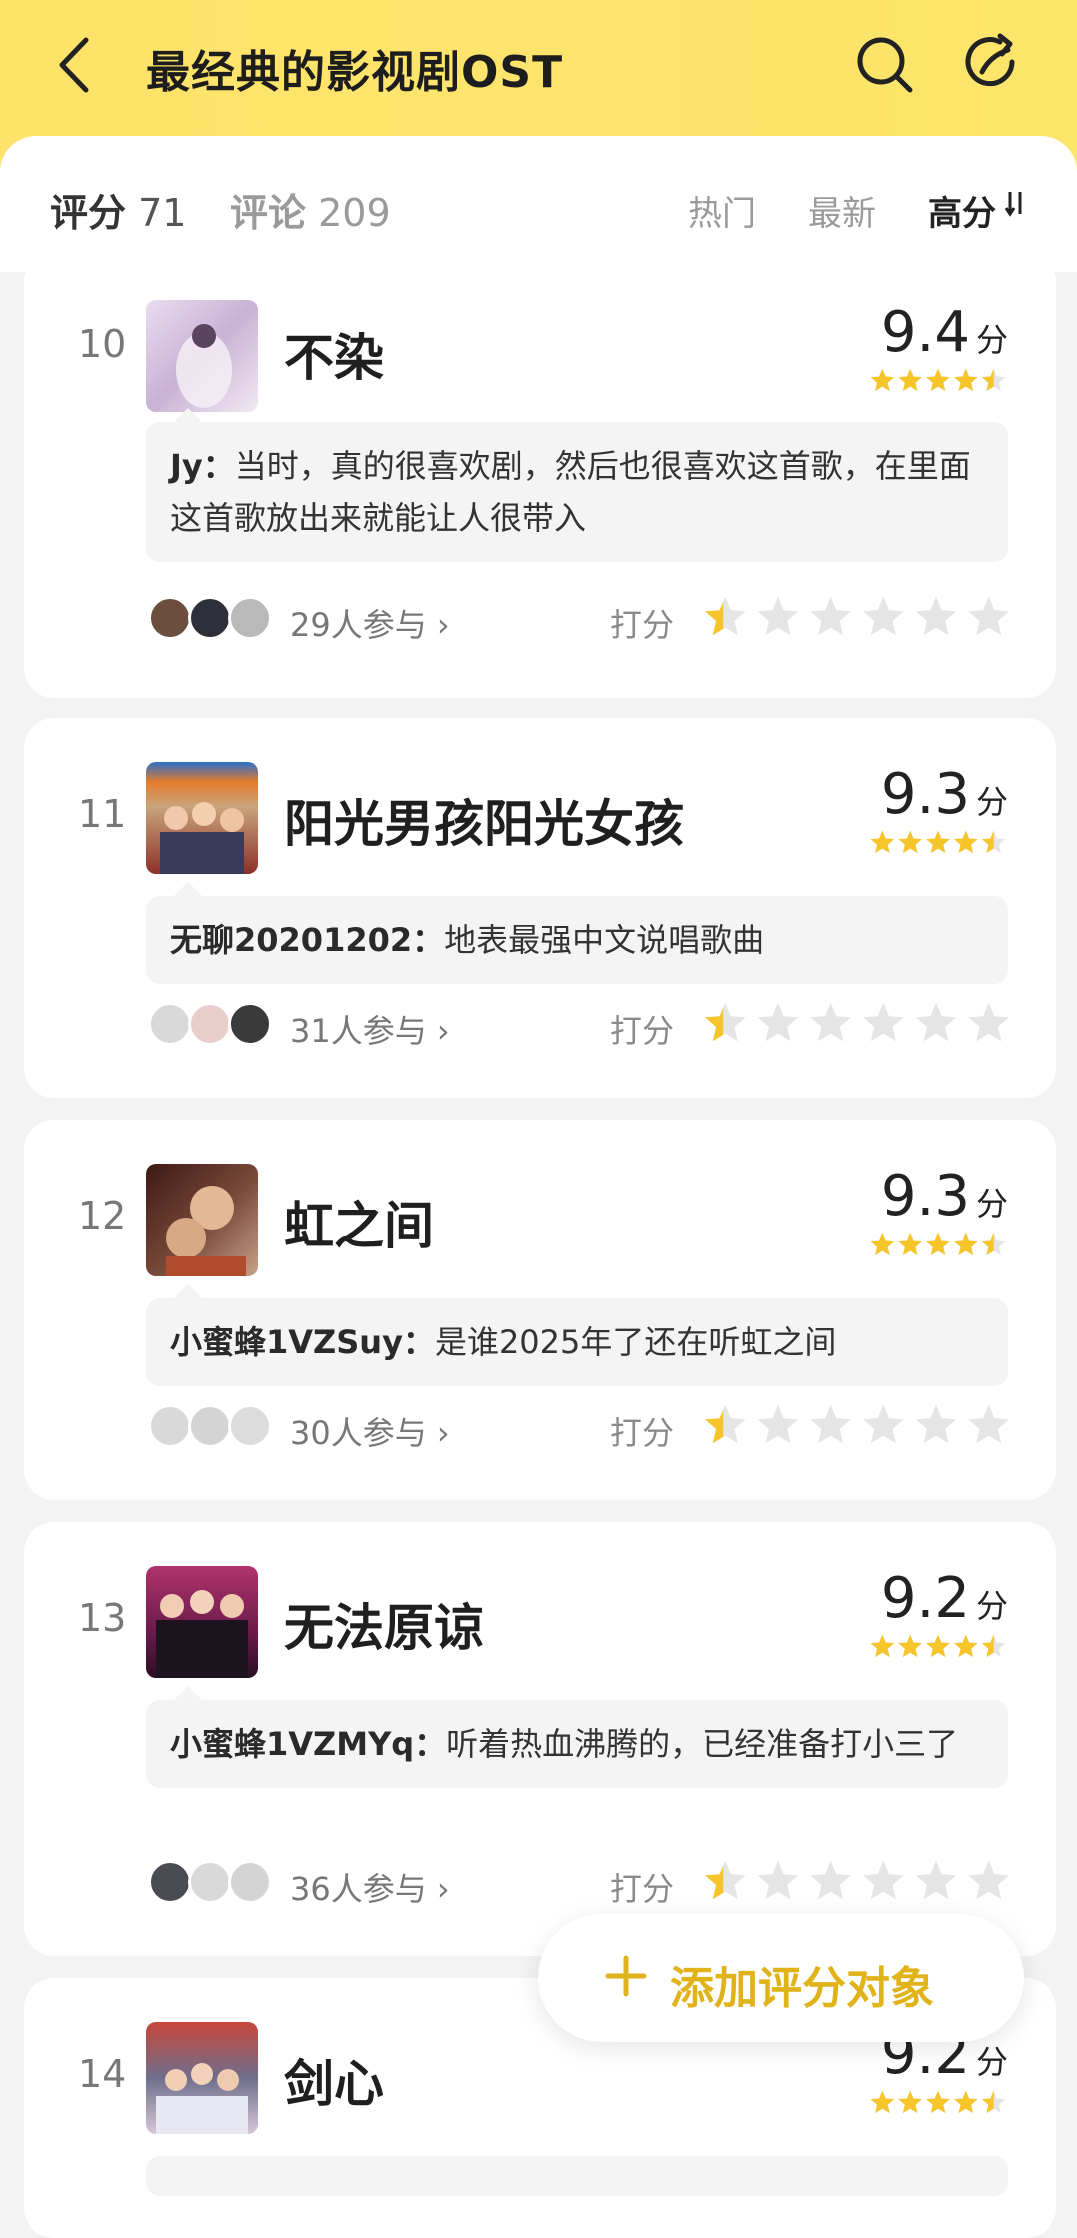 This screenshot has width=1077, height=2238. I want to click on tab-ratings: 评分 71, so click(118, 209).